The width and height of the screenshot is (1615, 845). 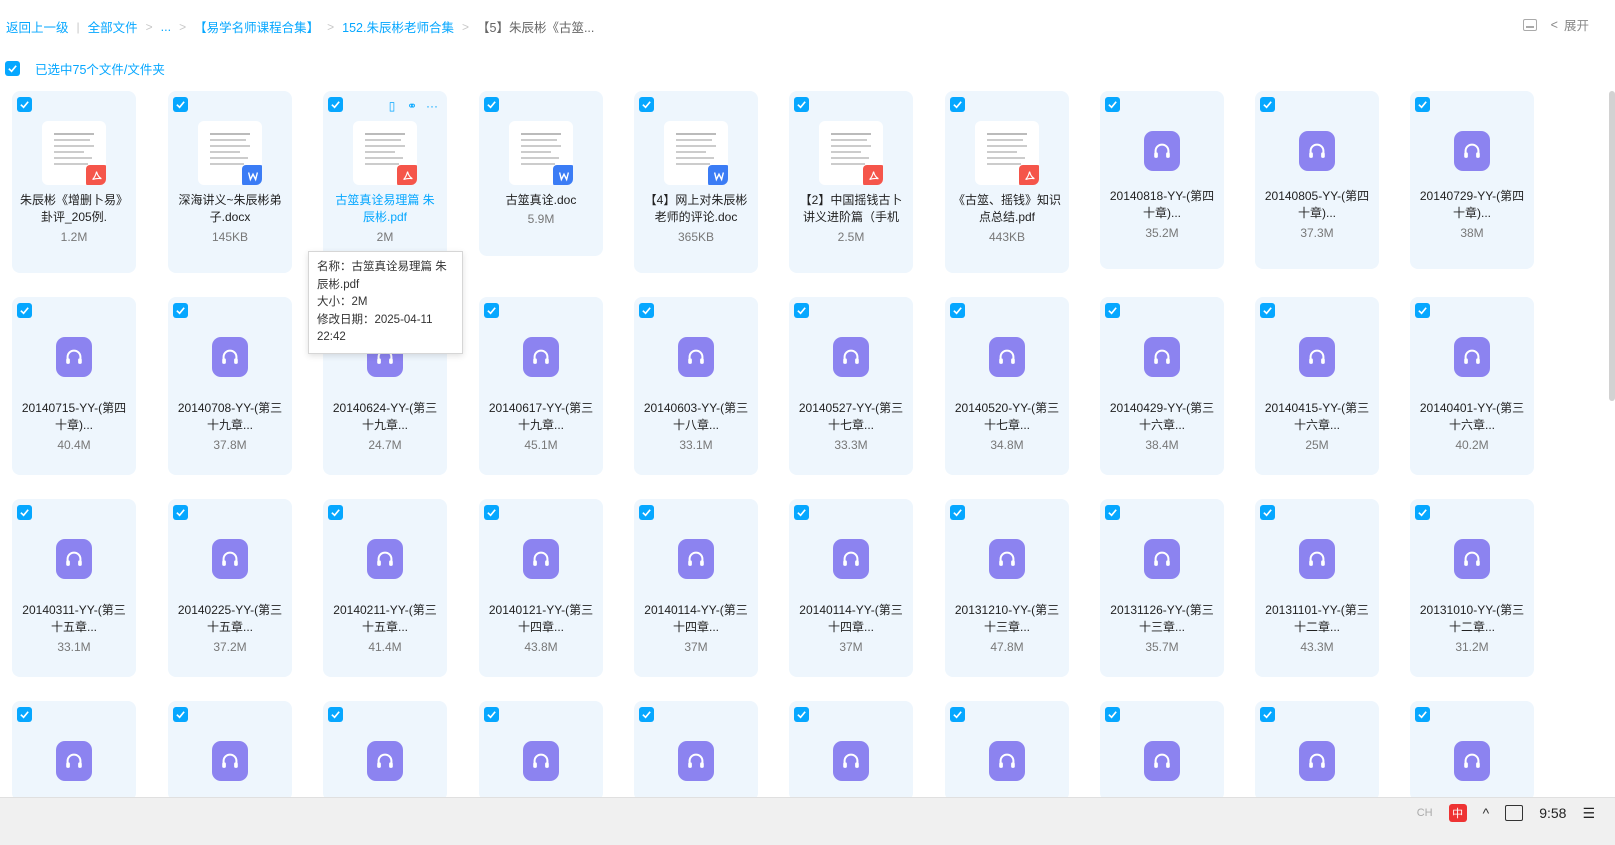 I want to click on audio-file-tile: 20140415-YY-(第三十六章... 25M, so click(x=1317, y=386).